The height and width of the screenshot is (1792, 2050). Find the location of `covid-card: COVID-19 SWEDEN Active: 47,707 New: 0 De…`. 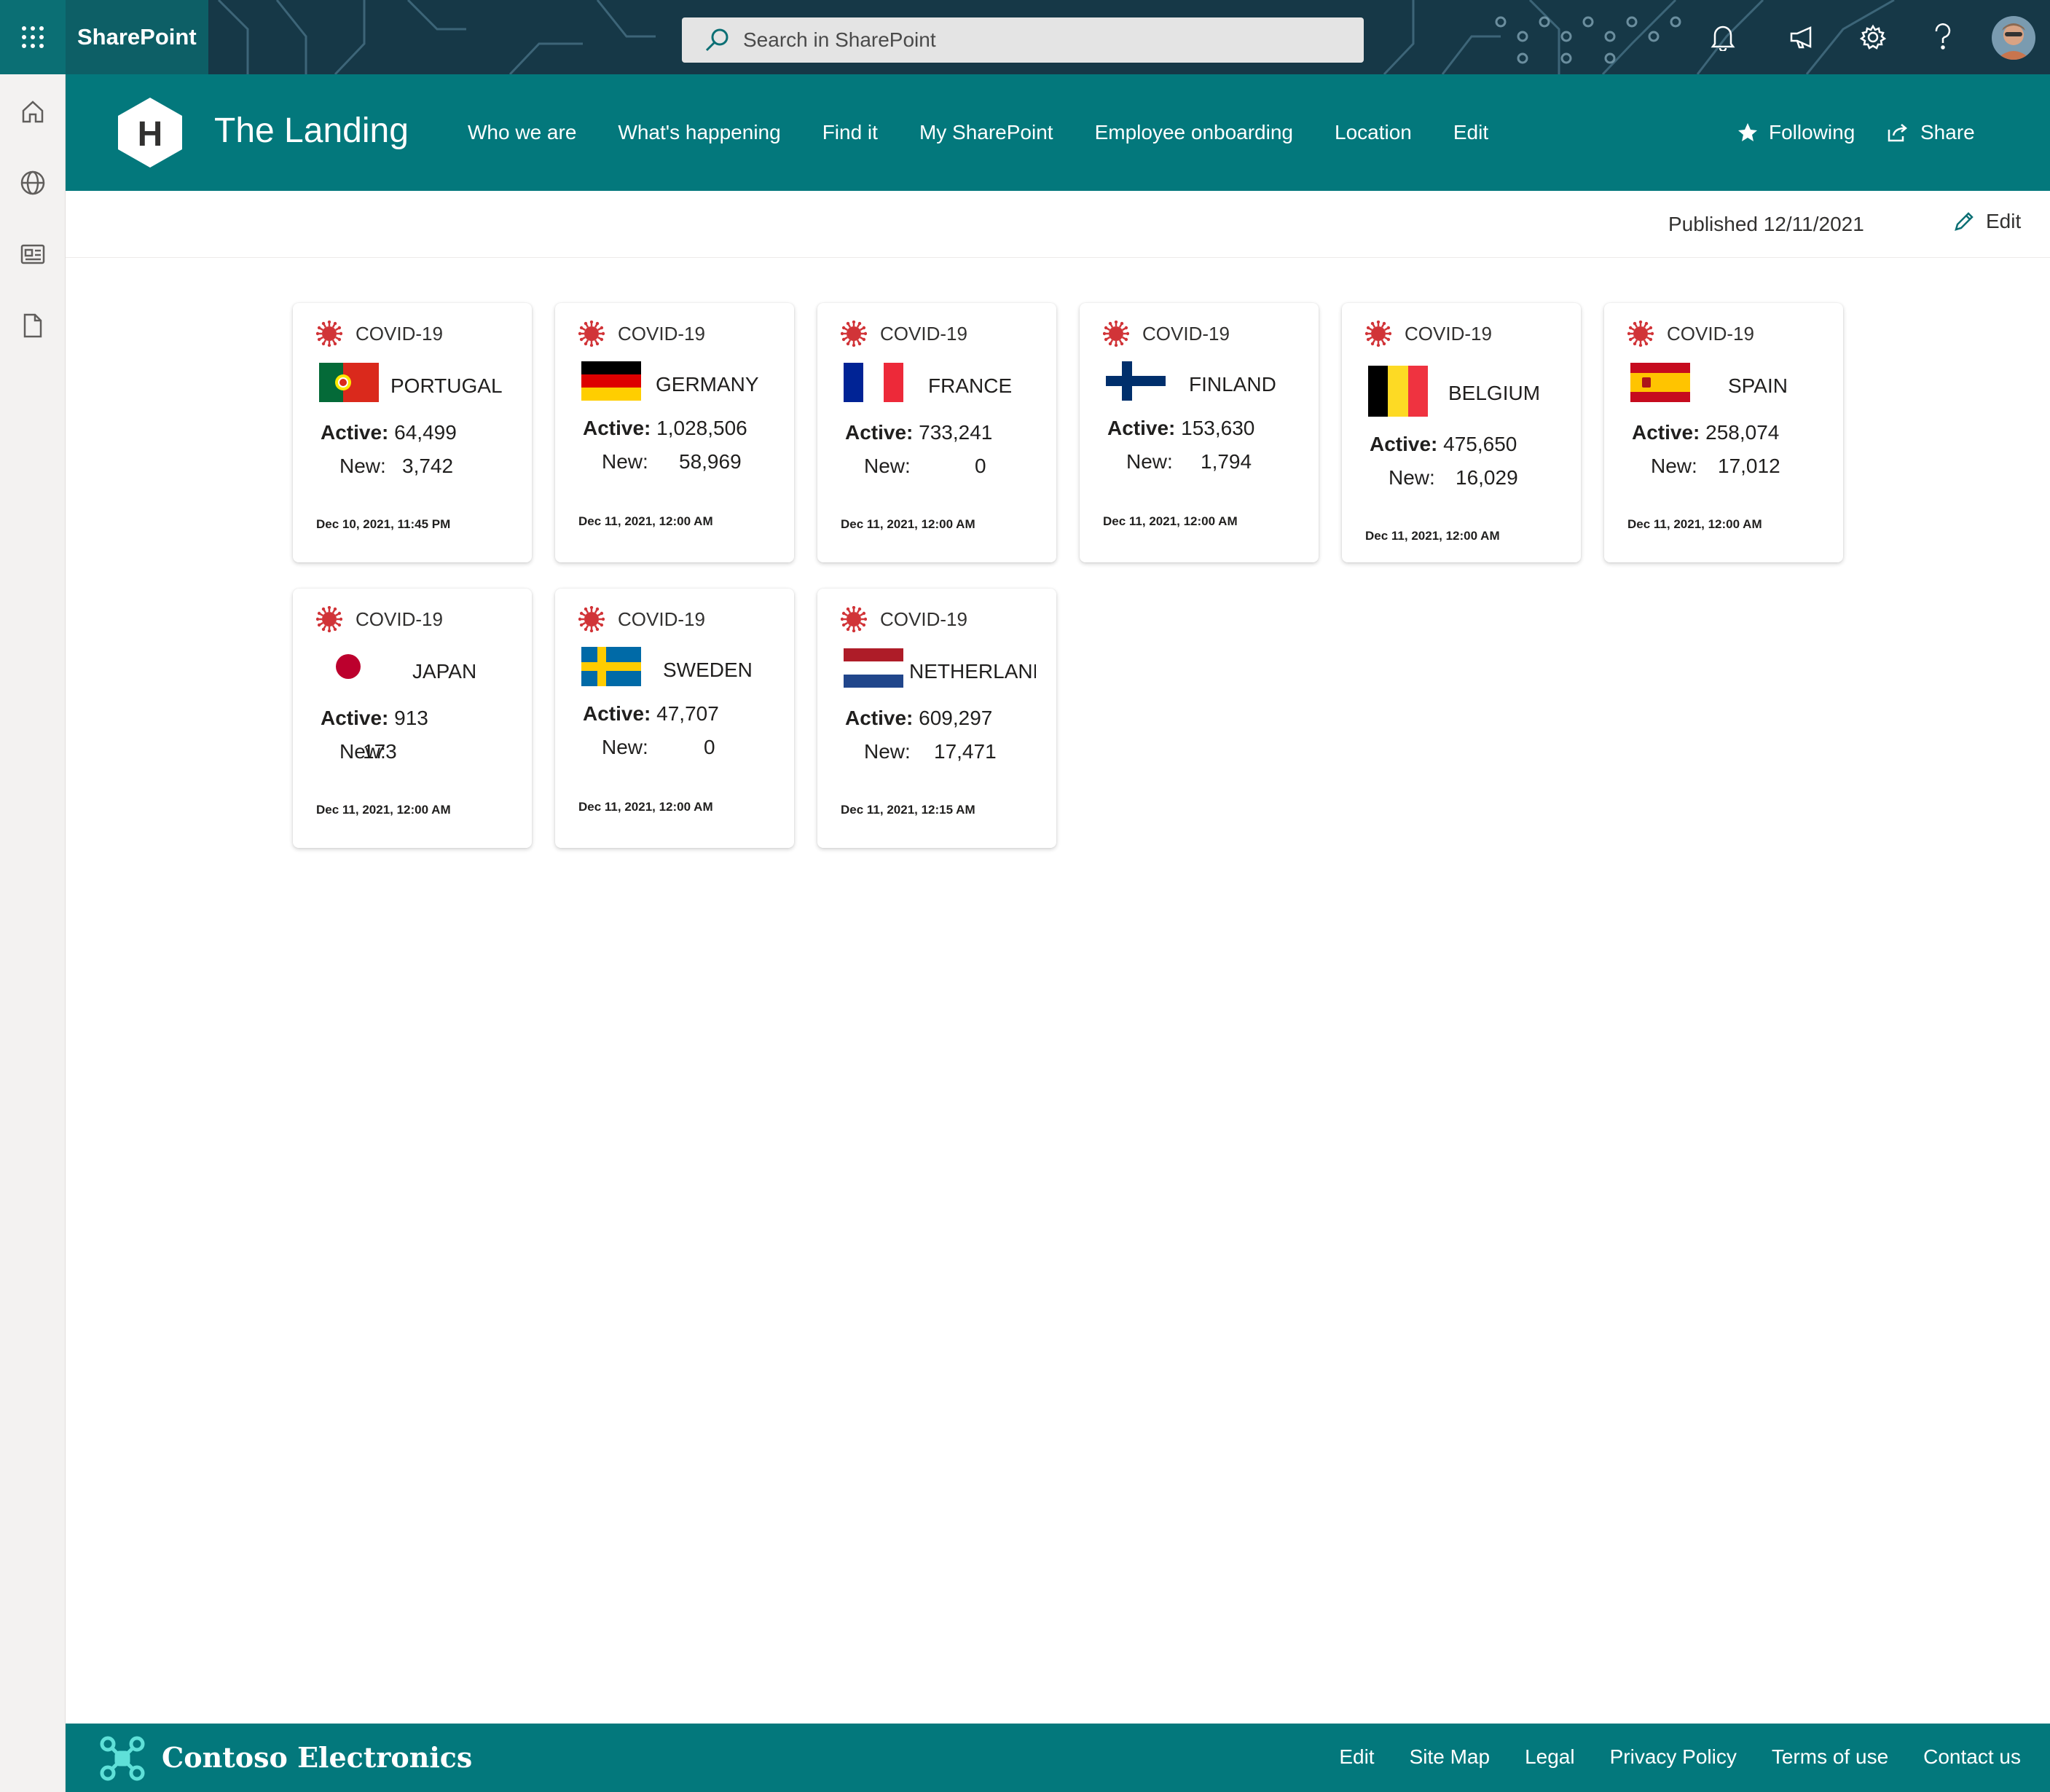

covid-card: COVID-19 SWEDEN Active: 47,707 New: 0 De… is located at coordinates (674, 719).